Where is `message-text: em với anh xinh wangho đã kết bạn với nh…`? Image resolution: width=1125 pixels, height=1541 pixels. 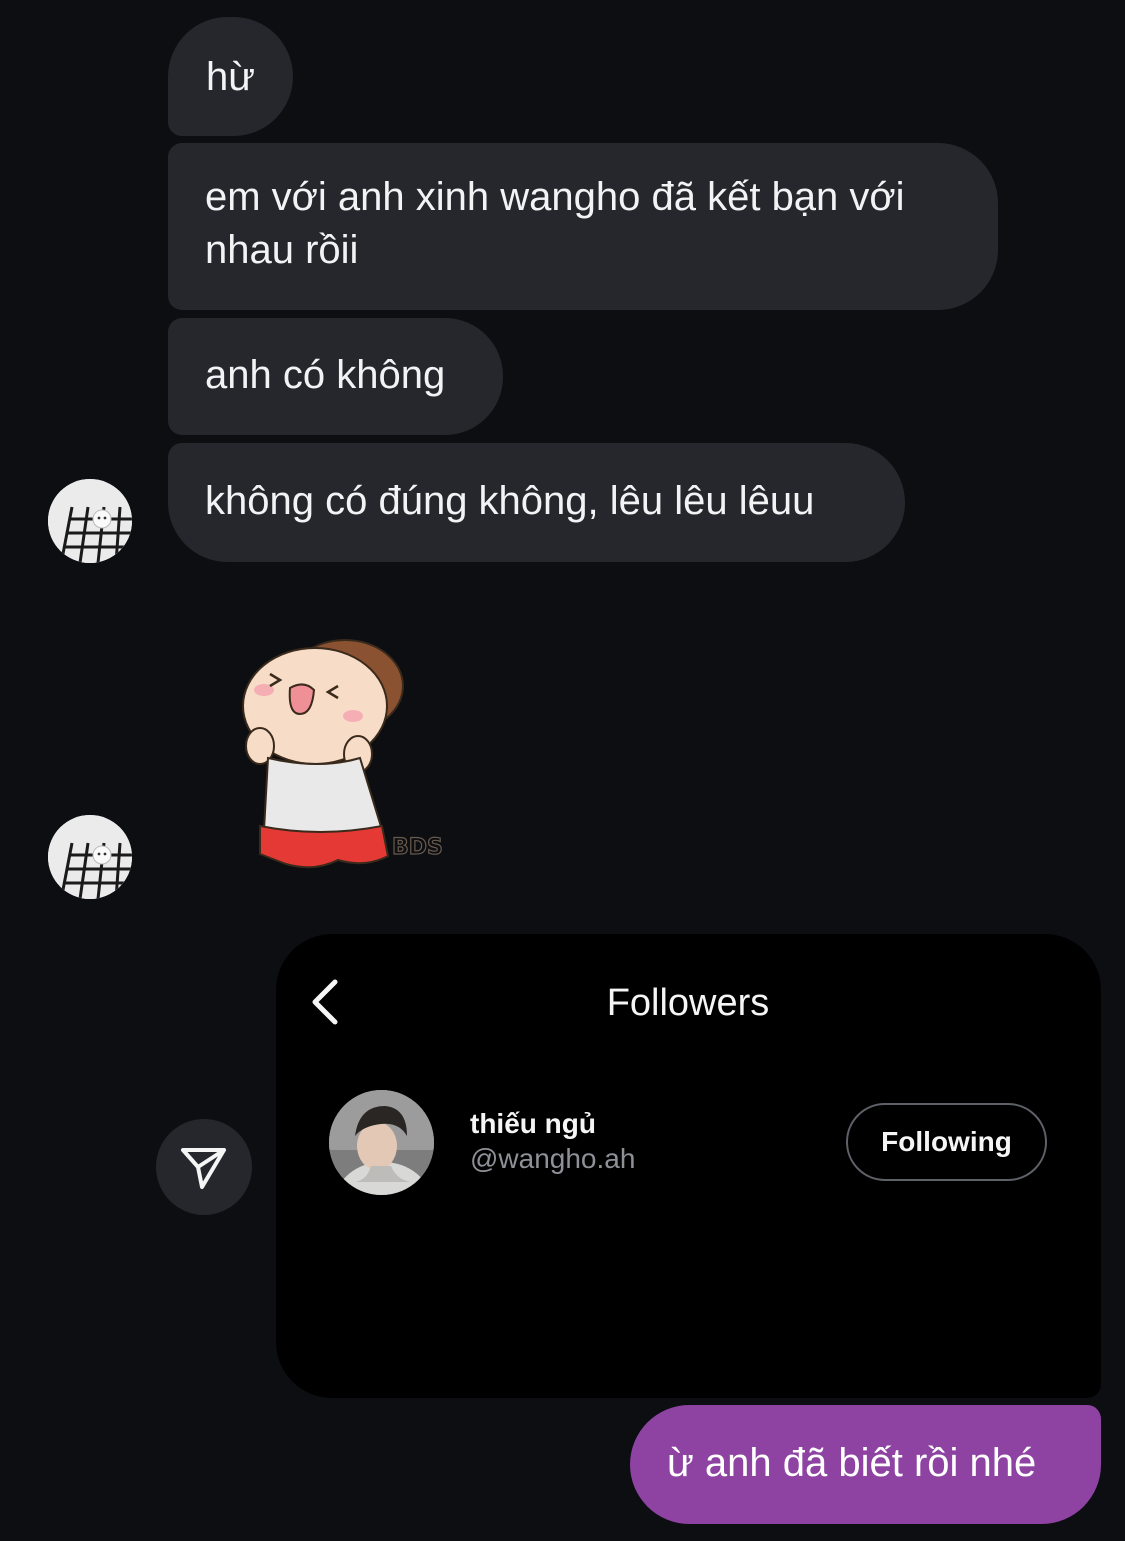
message-text: em với anh xinh wangho đã kết bạn với nh… is located at coordinates (555, 223).